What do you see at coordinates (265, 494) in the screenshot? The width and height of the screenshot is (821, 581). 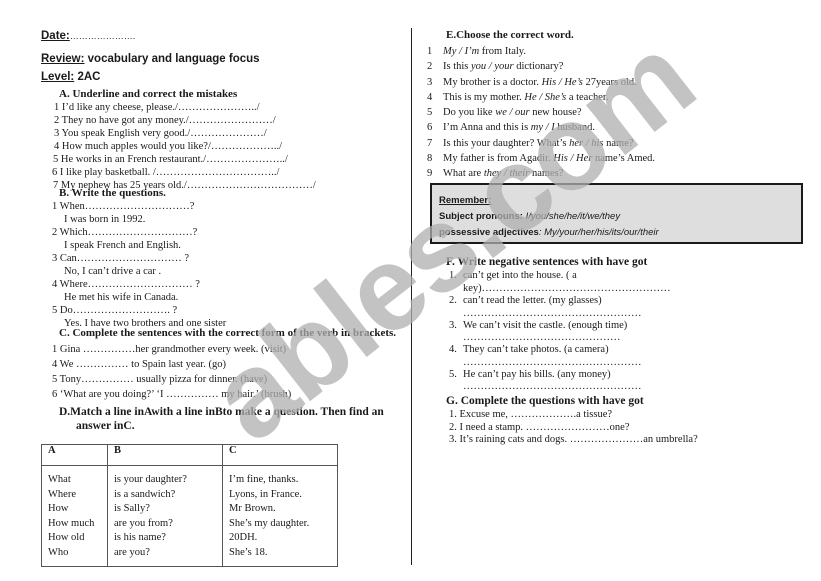 I see `table-cell: Lyons, in France.` at bounding box center [265, 494].